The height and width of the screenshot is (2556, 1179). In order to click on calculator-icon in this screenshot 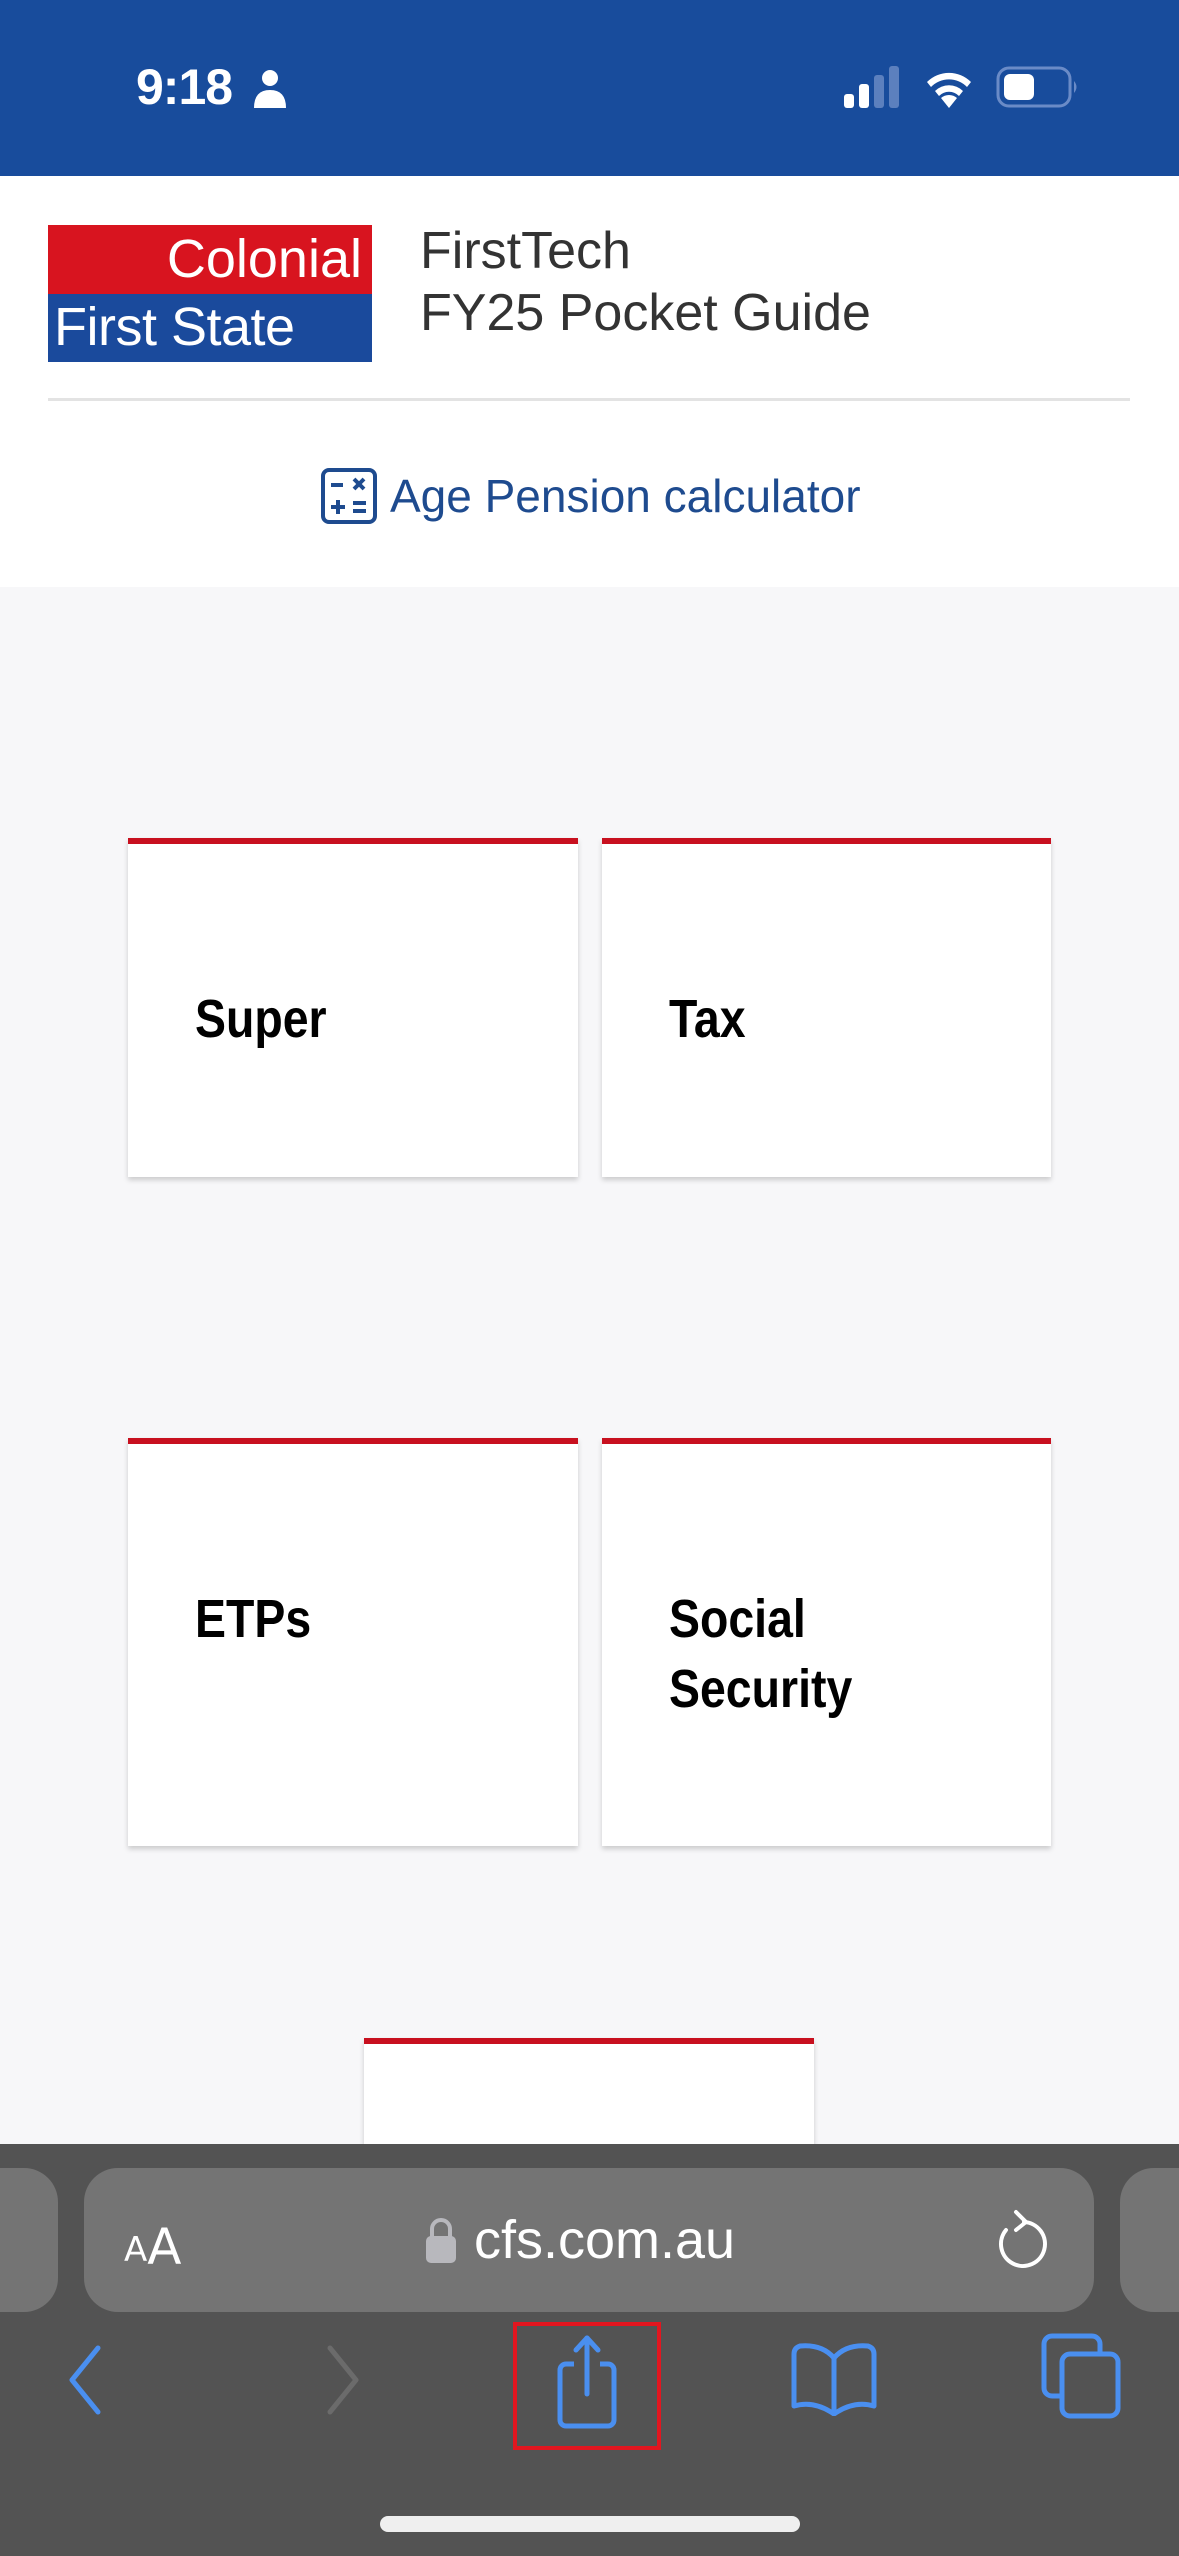, I will do `click(349, 496)`.